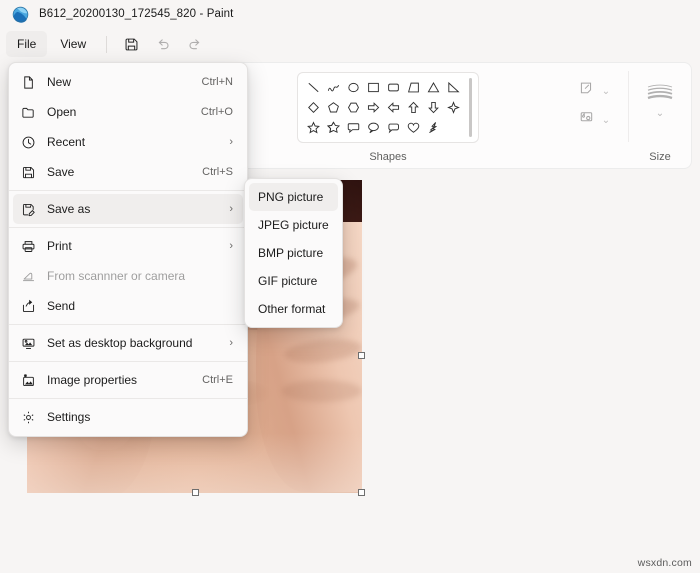 The image size is (700, 573). Describe the element at coordinates (116, 276) in the screenshot. I see `menu-item-label: From scannner or camera` at that location.